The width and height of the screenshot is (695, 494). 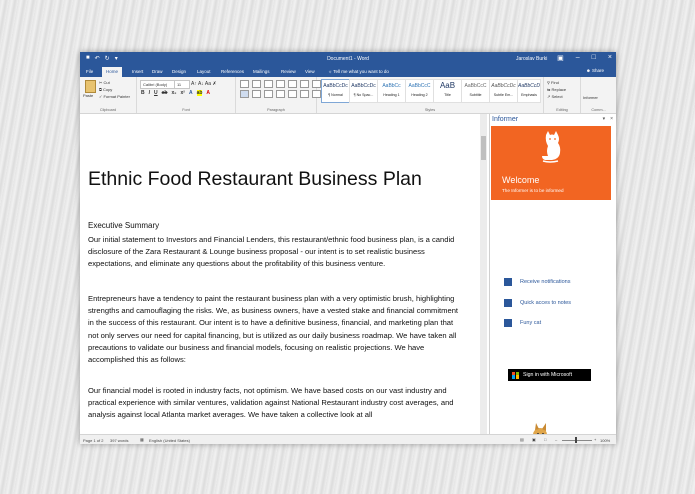 What do you see at coordinates (268, 94) in the screenshot?
I see `align-right-icon` at bounding box center [268, 94].